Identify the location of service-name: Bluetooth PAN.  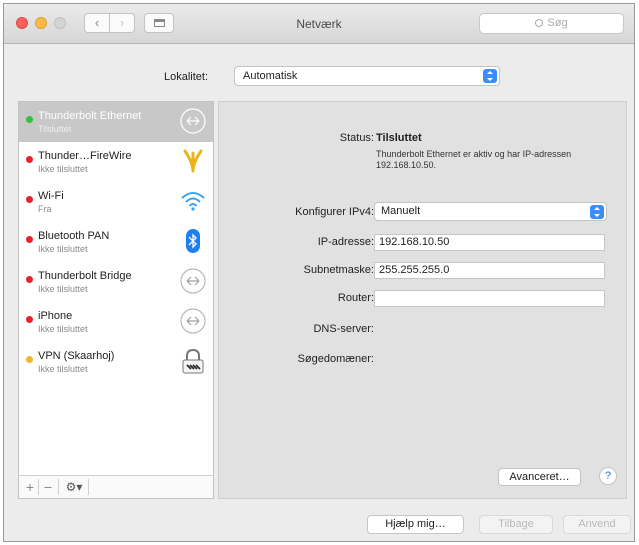
(74, 236).